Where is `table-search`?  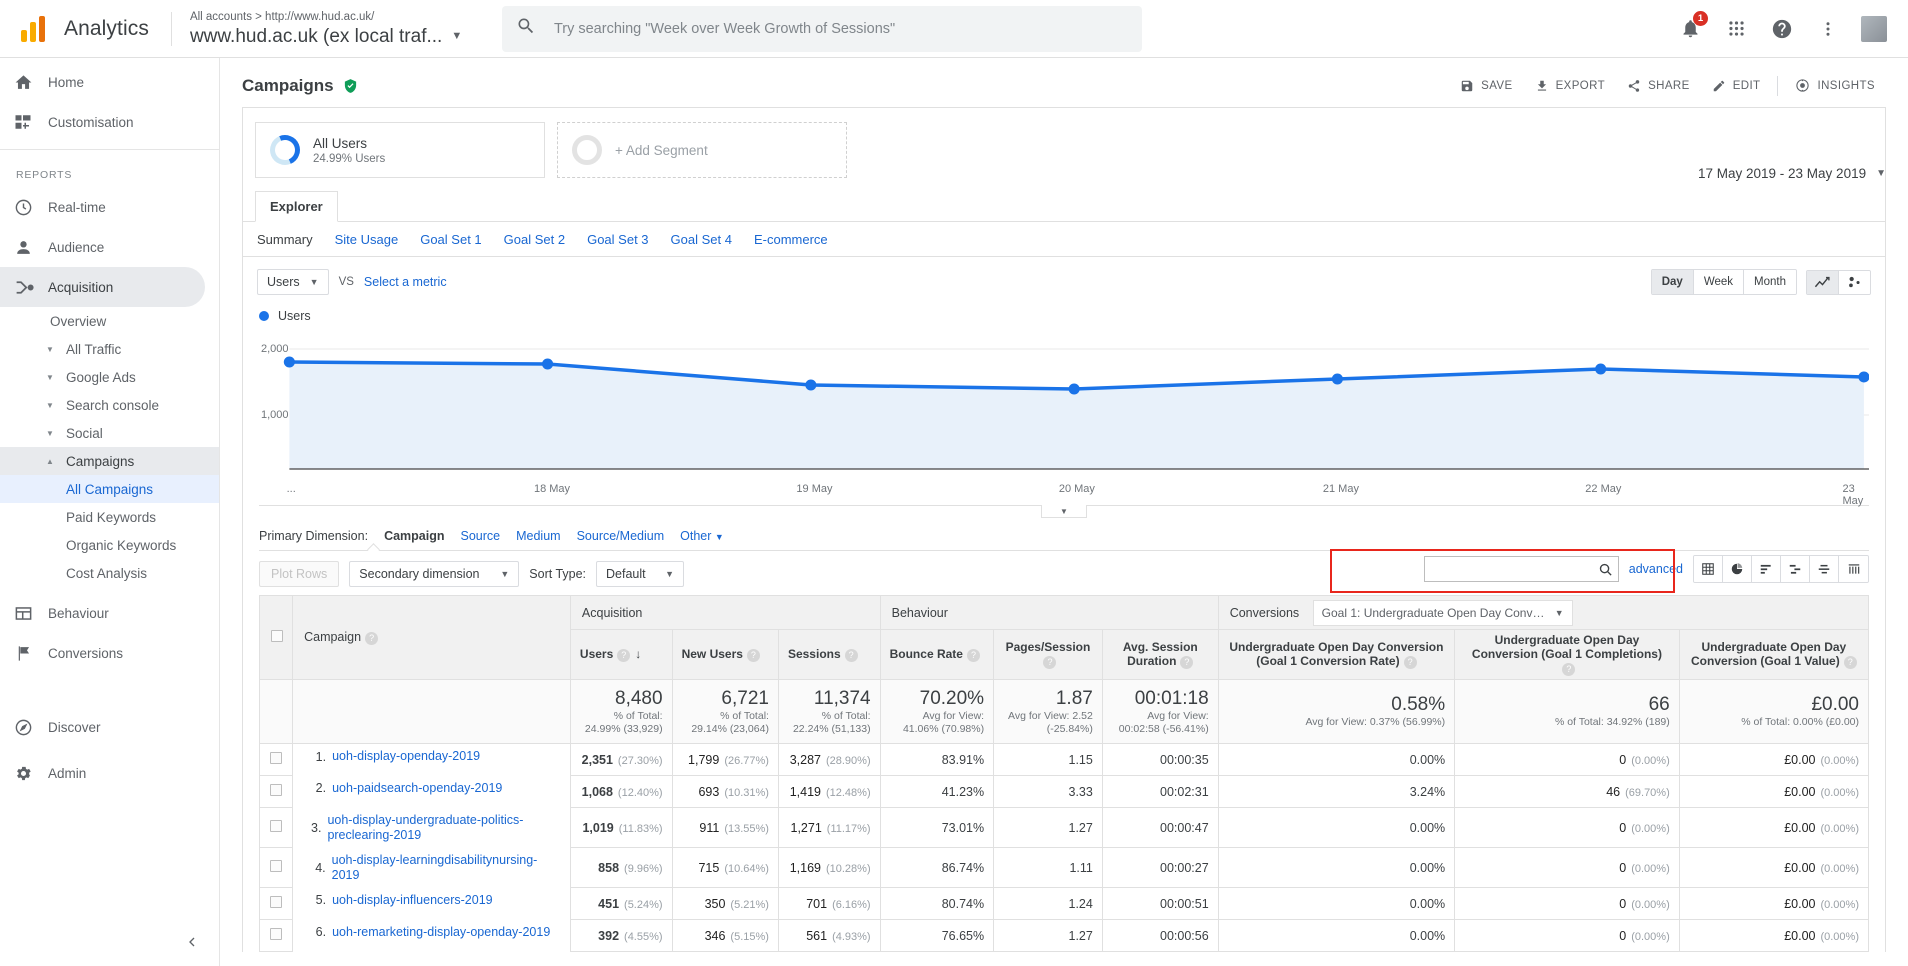
table-search is located at coordinates (1521, 569).